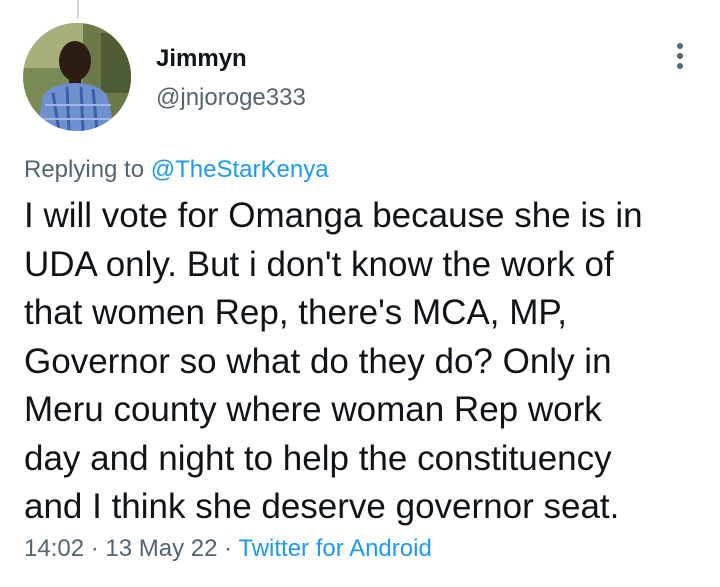 The image size is (720, 587). Describe the element at coordinates (84, 169) in the screenshot. I see `replying-to-label: Replying to` at that location.